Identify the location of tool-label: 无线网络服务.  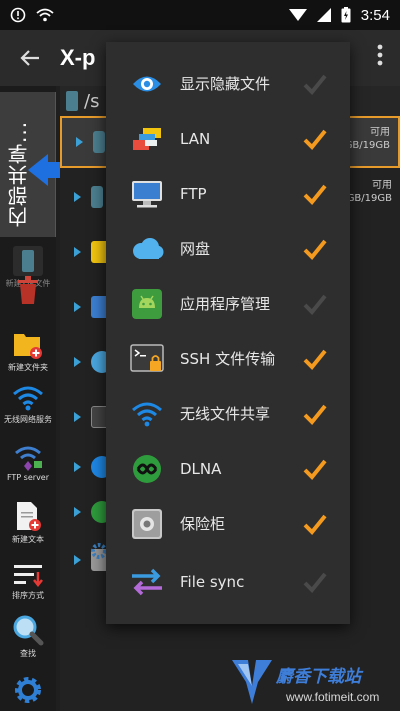
(28, 419).